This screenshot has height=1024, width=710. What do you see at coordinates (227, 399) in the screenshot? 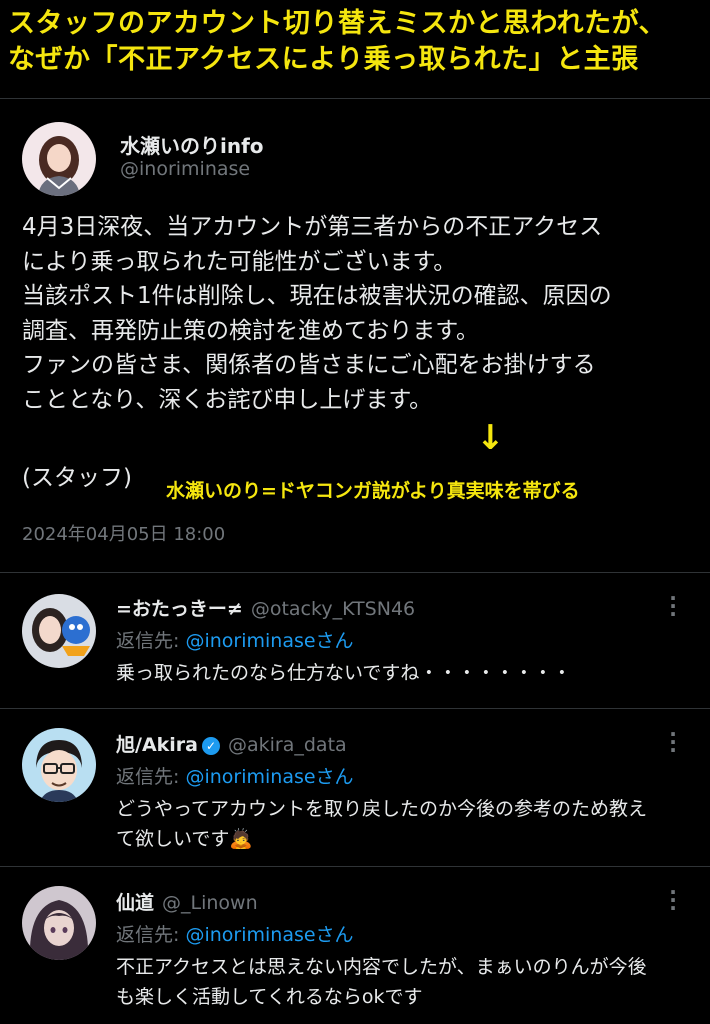
I see `main-post-body-line: こととなり、深くお詫び申し上げます。` at bounding box center [227, 399].